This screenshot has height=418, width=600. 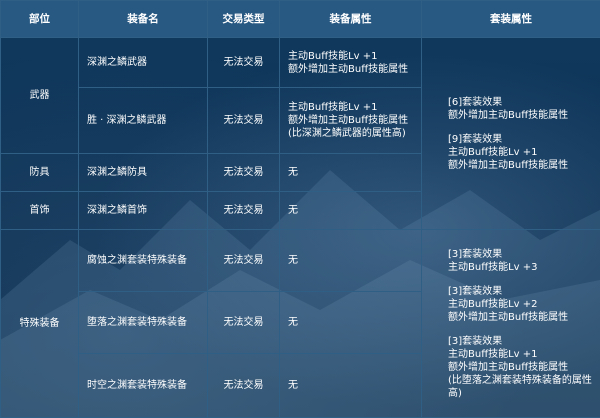 I want to click on set-effect-6: [6]套装效果 额外增加主动Buff技能属性, so click(x=524, y=109).